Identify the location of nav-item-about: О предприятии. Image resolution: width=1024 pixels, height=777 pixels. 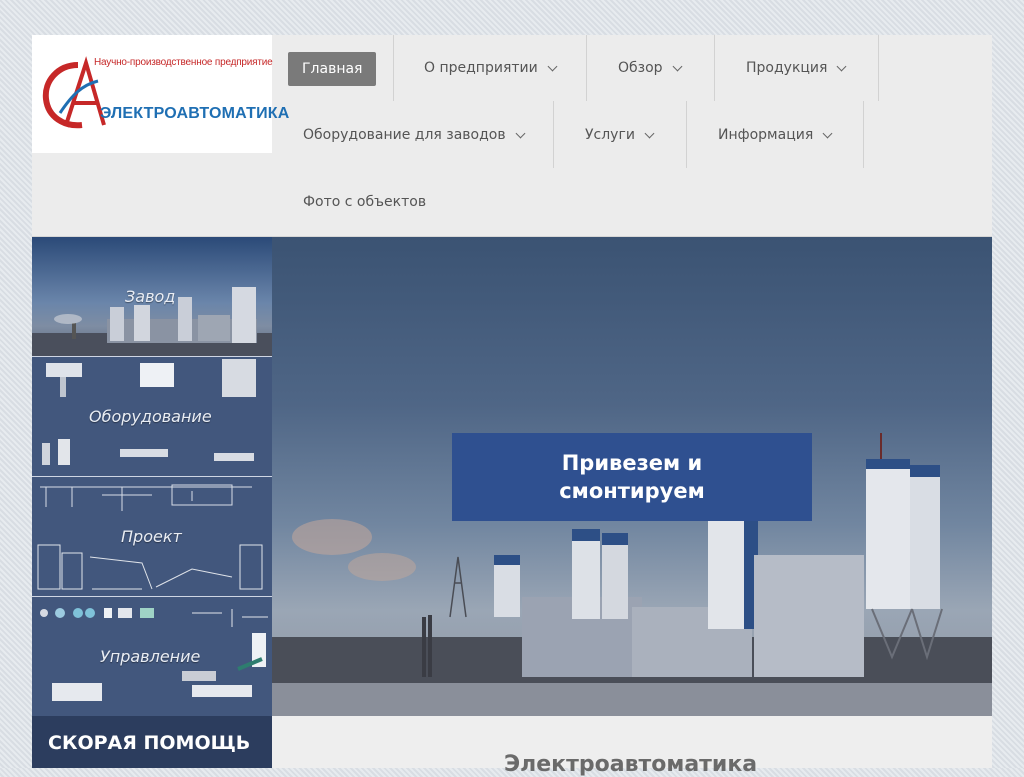
(491, 68).